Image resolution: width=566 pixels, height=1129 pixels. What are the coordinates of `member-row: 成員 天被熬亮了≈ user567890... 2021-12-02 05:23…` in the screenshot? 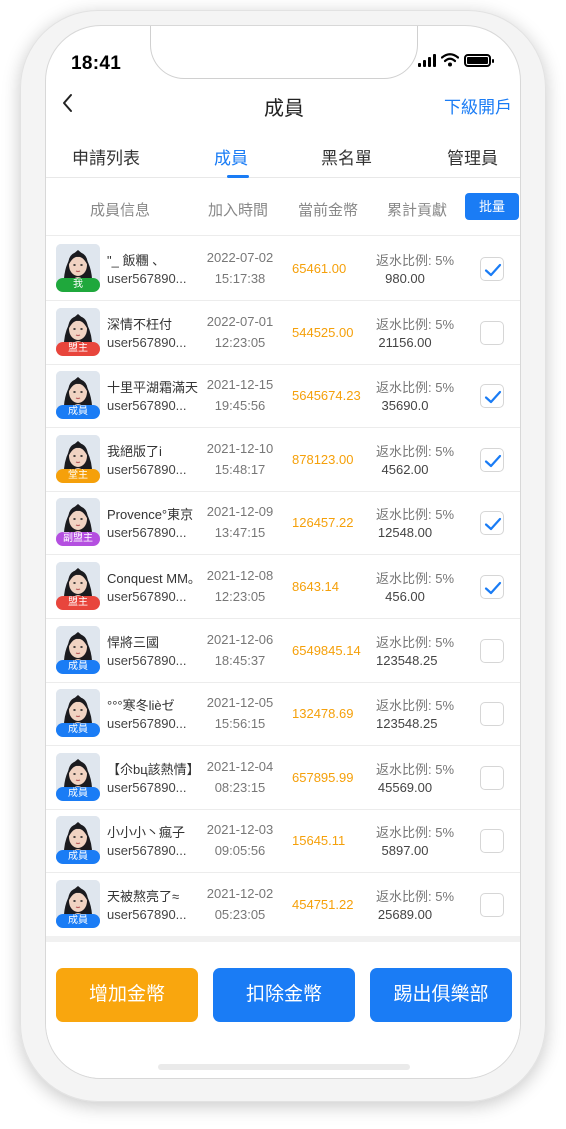 It's located at (283, 905).